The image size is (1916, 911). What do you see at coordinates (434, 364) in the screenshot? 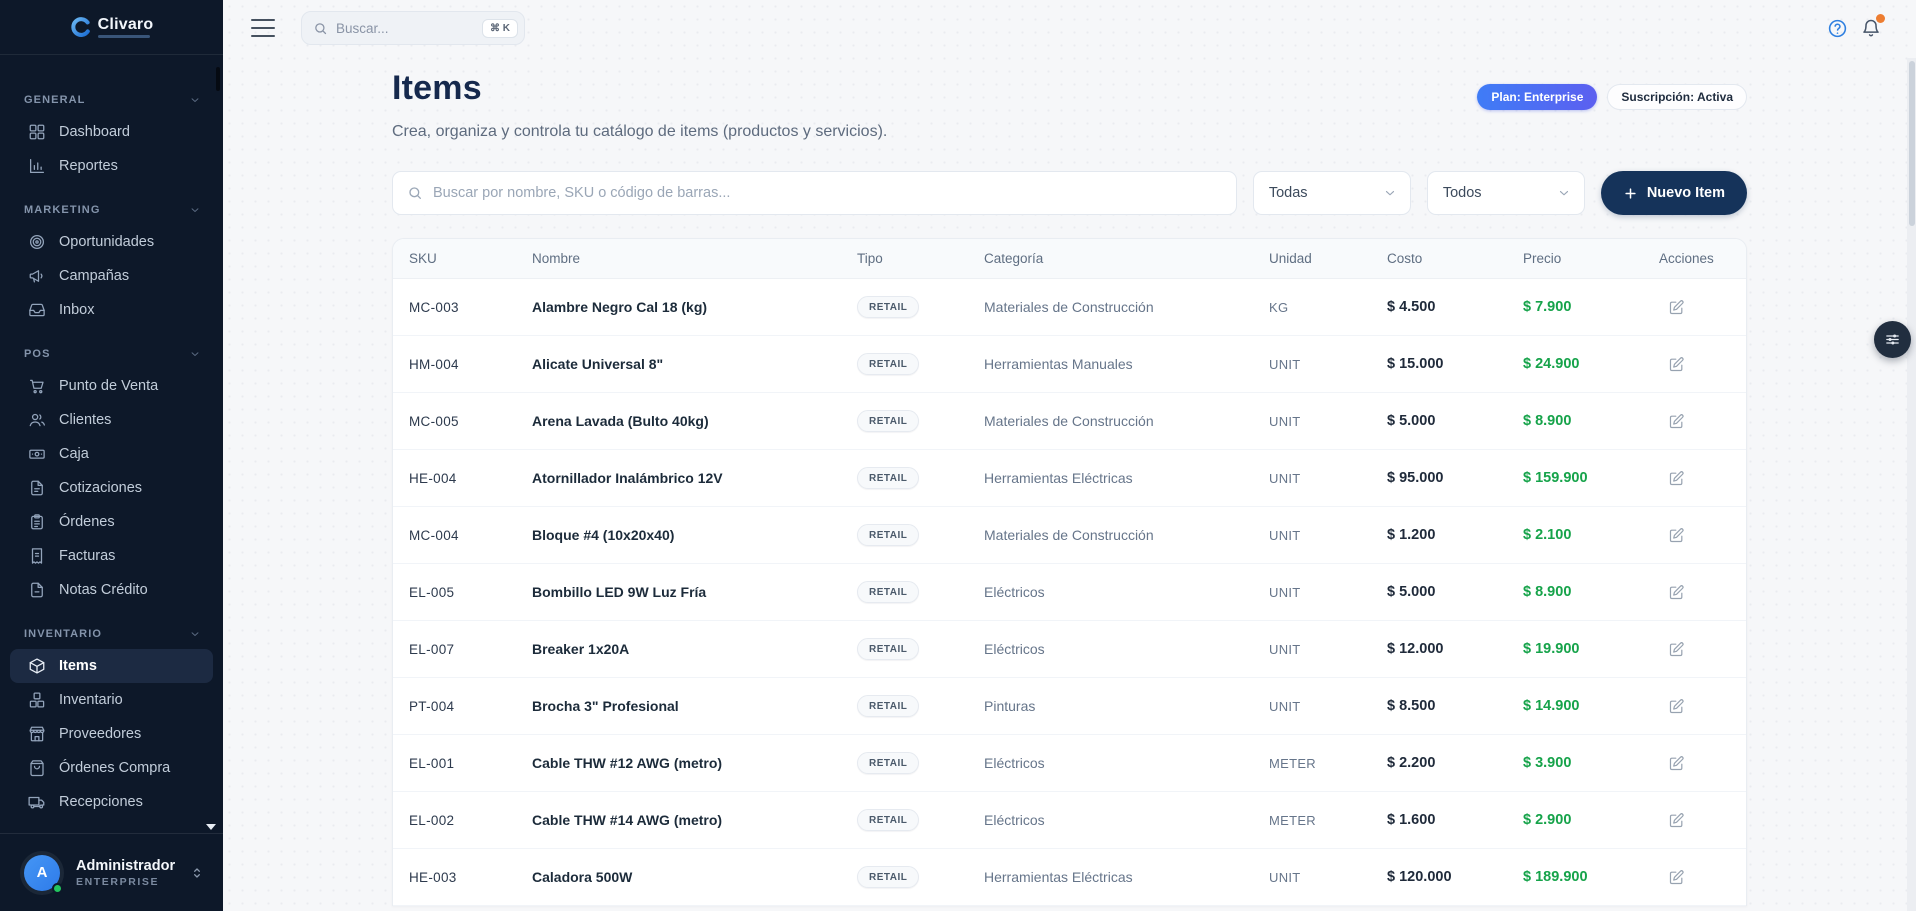
I see `cell-sku: HM-004` at bounding box center [434, 364].